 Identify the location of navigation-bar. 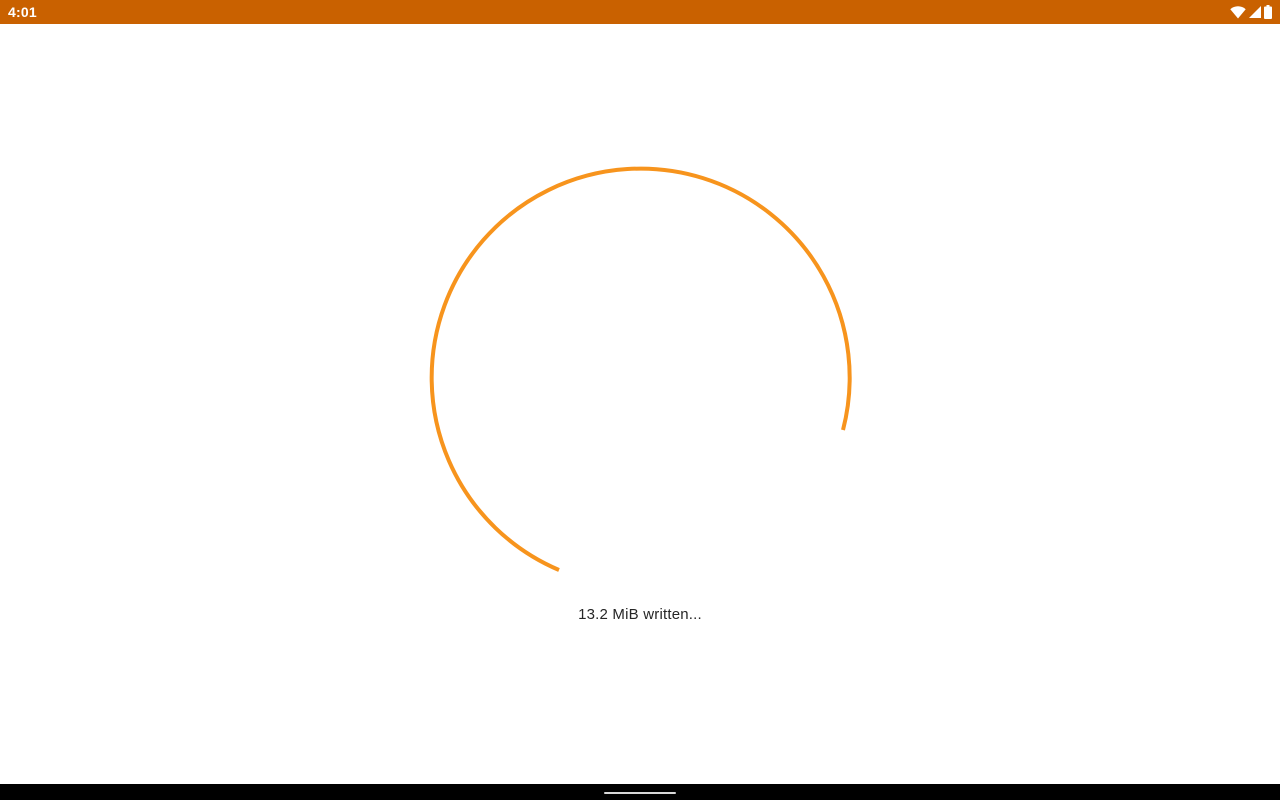
(640, 792).